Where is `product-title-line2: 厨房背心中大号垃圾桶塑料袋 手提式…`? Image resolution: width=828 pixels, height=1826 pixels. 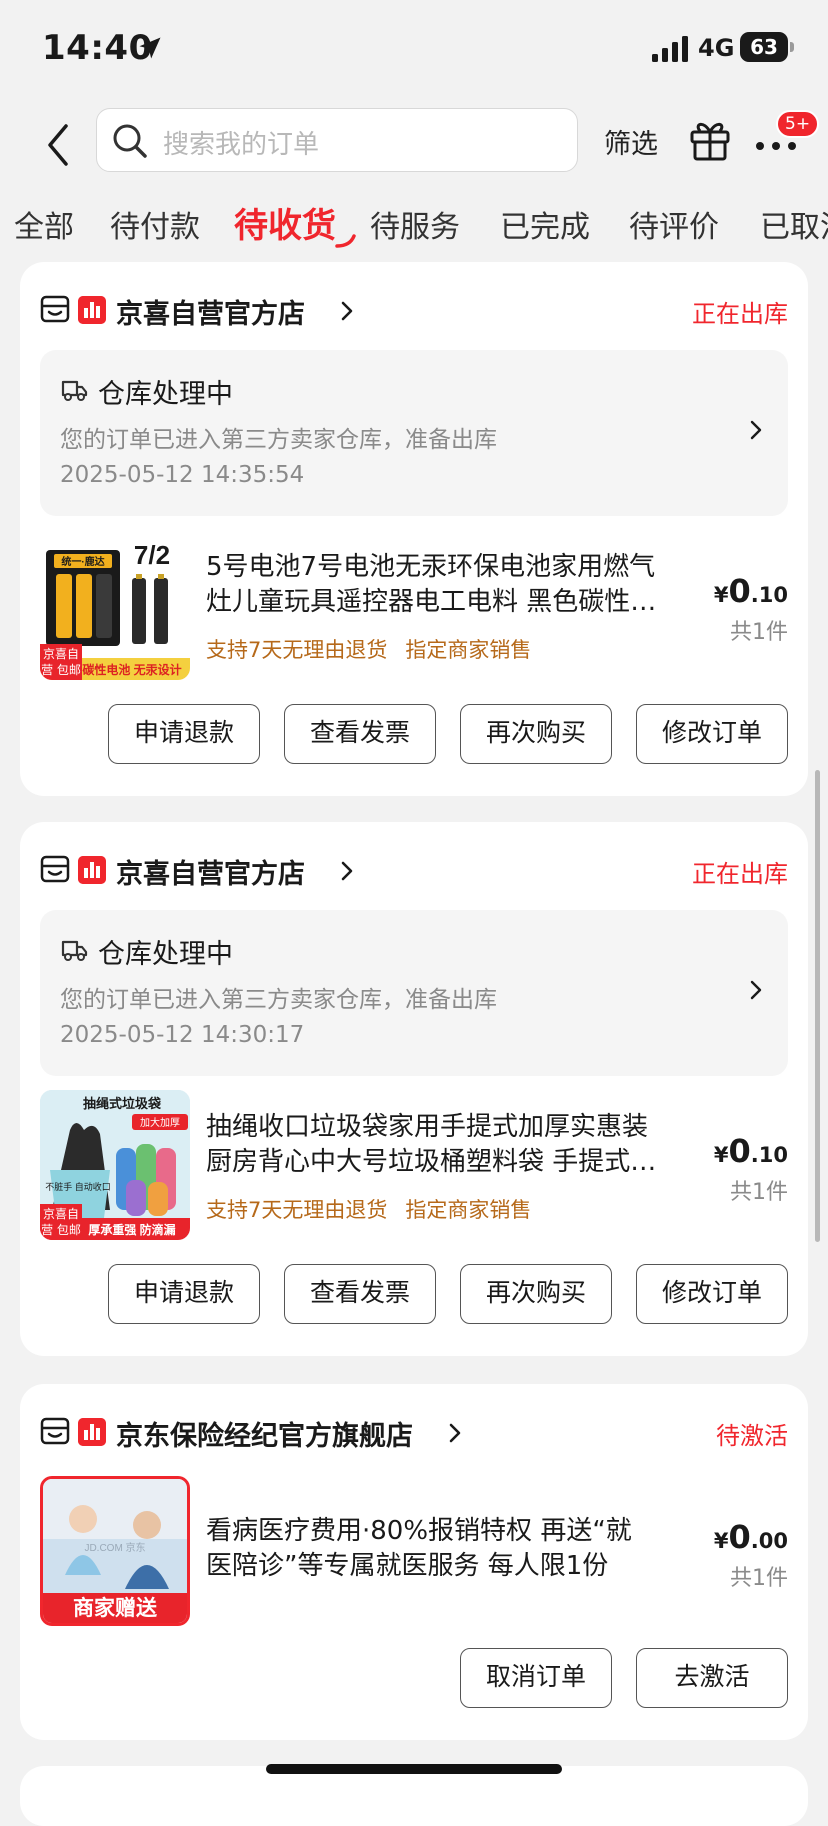 product-title-line2: 厨房背心中大号垃圾桶塑料袋 手提式… is located at coordinates (431, 1162).